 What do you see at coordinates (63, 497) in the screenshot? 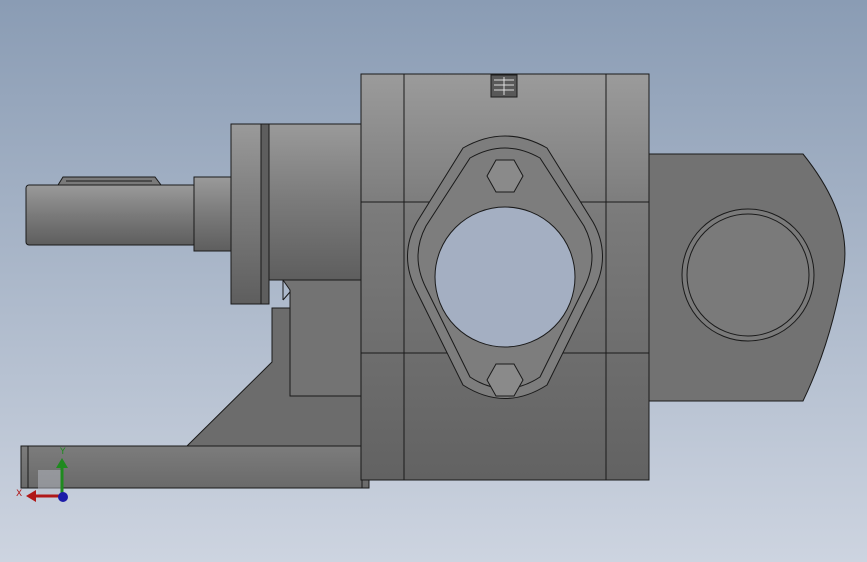
I see `z-axis-dot` at bounding box center [63, 497].